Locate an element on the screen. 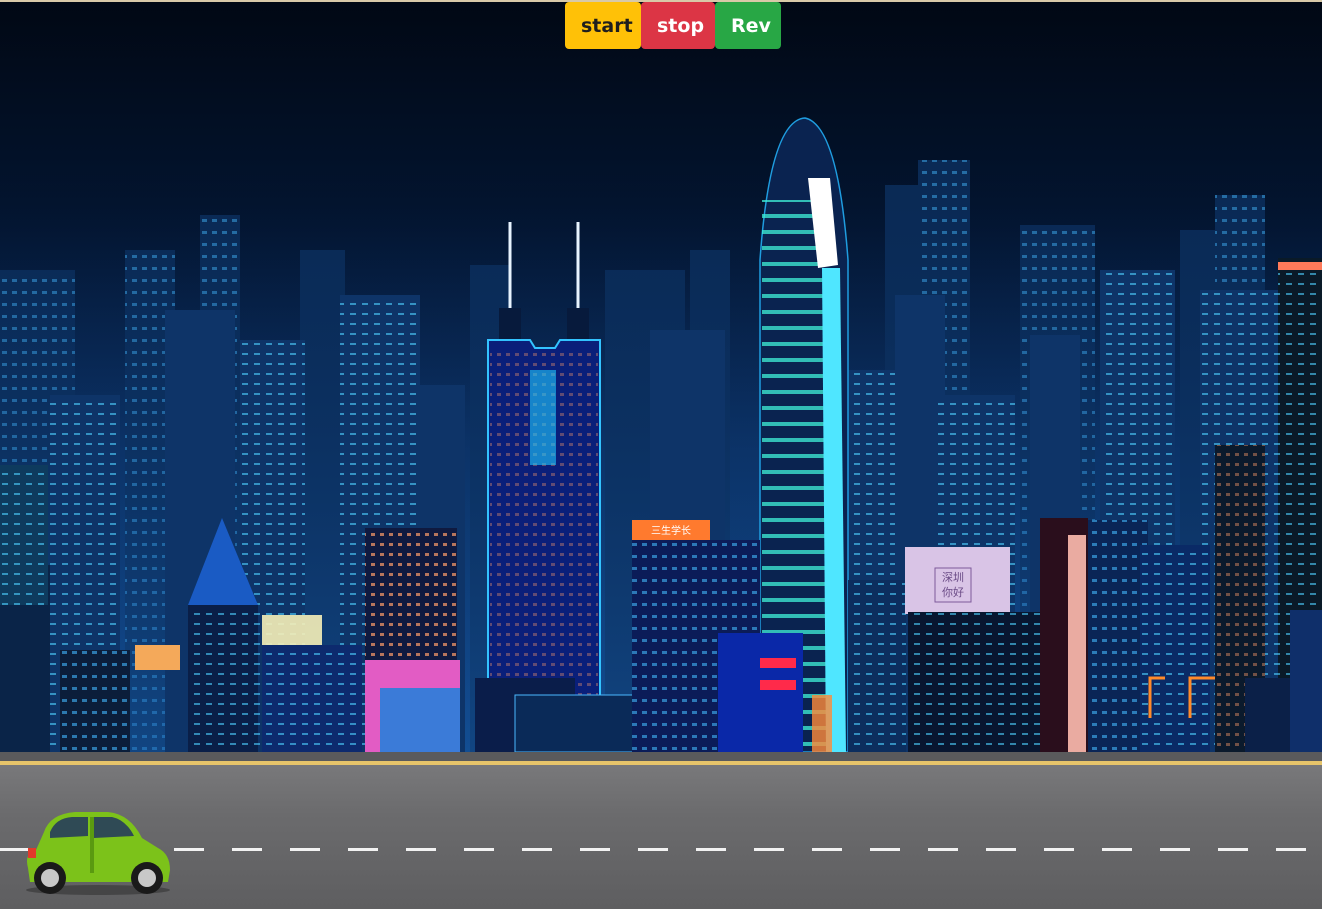 The image size is (1322, 909). stop-button: stop is located at coordinates (678, 25).